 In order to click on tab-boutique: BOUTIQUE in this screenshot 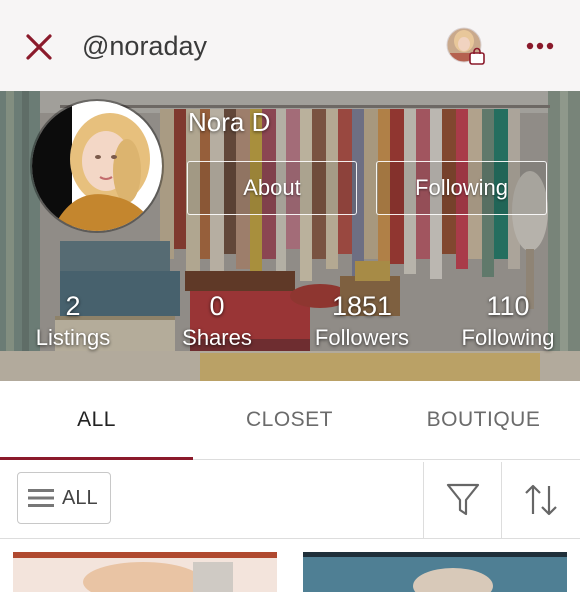, I will do `click(483, 420)`.